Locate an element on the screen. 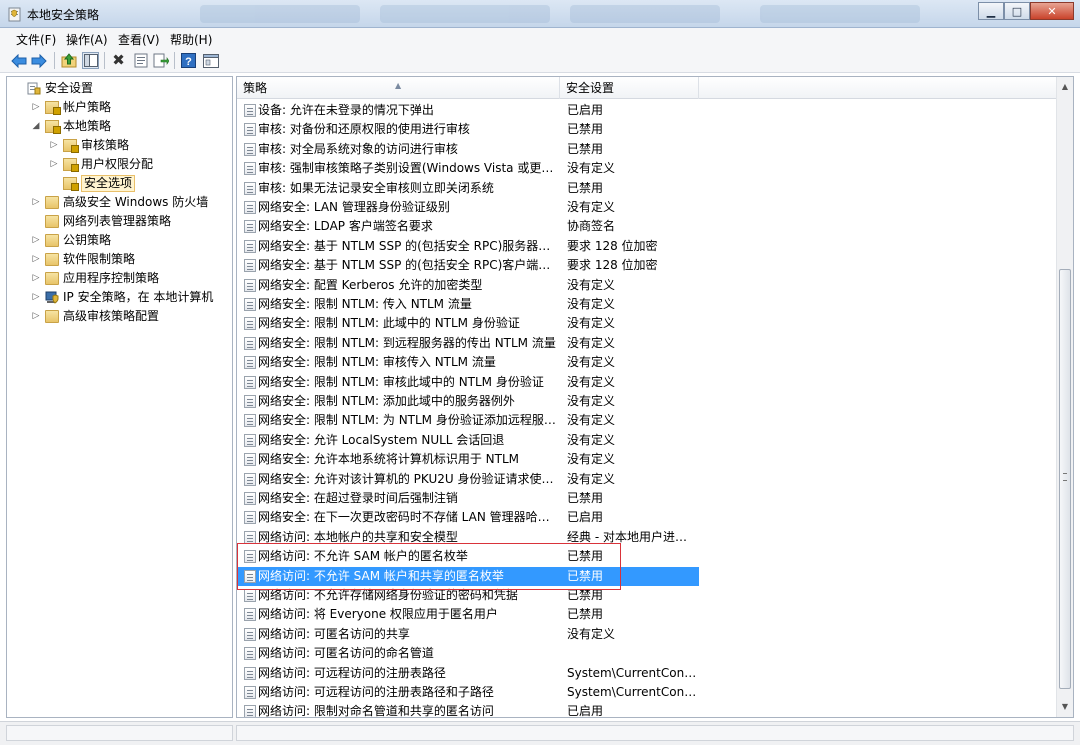 The width and height of the screenshot is (1080, 745). menu-view: 查看(V) is located at coordinates (139, 39).